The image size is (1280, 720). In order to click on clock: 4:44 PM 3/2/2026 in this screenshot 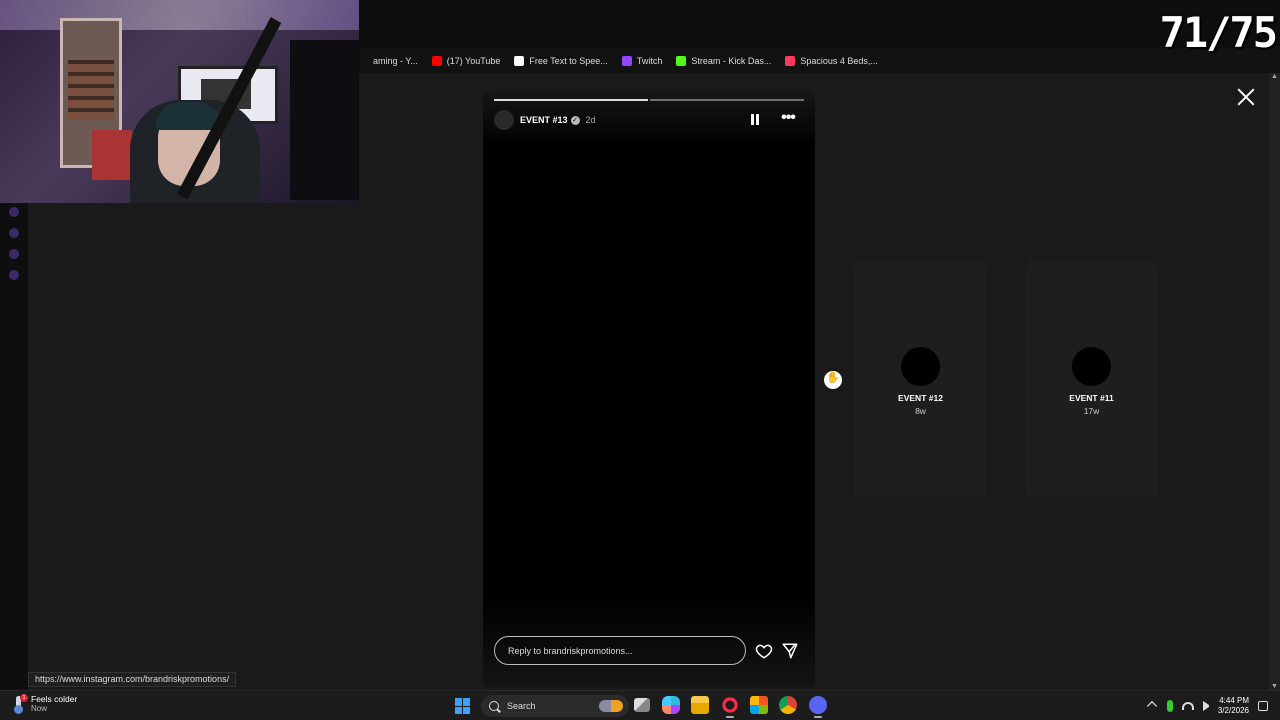, I will do `click(1233, 706)`.